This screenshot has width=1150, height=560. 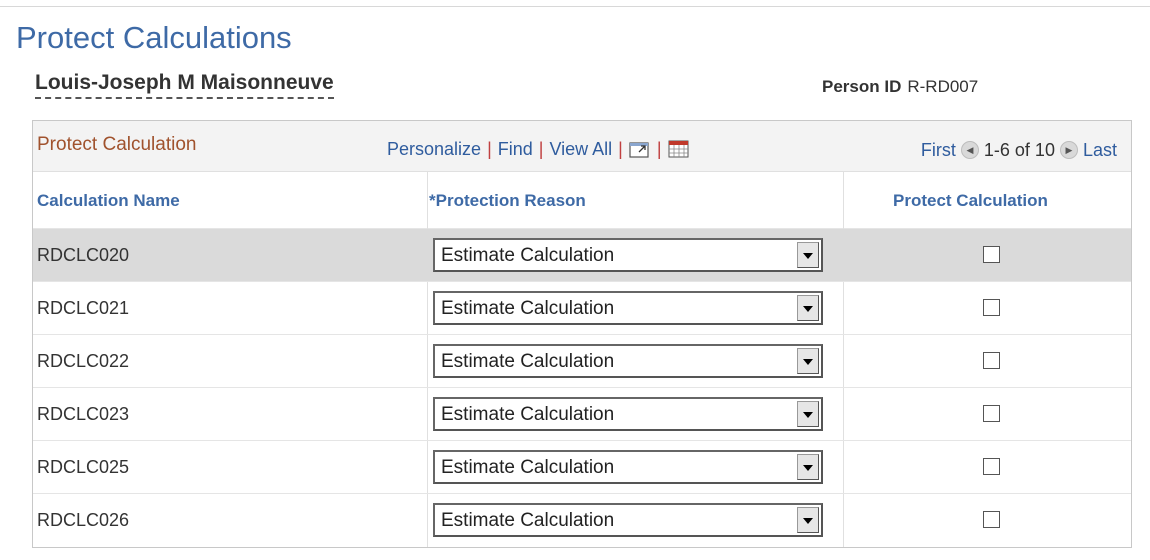 What do you see at coordinates (970, 201) in the screenshot?
I see `column-header-protect-calculation: Protect Calculation` at bounding box center [970, 201].